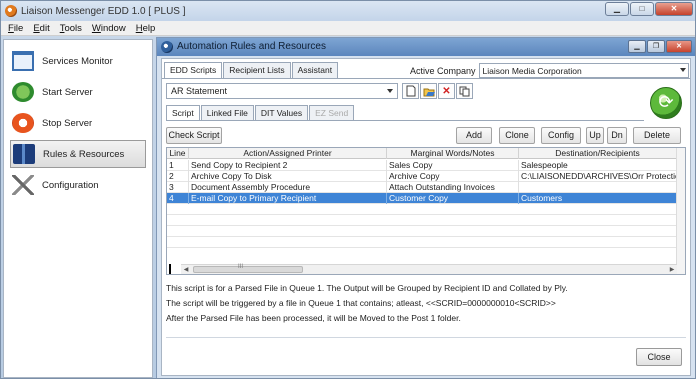 The image size is (696, 379). I want to click on cell-line: 1, so click(178, 165).